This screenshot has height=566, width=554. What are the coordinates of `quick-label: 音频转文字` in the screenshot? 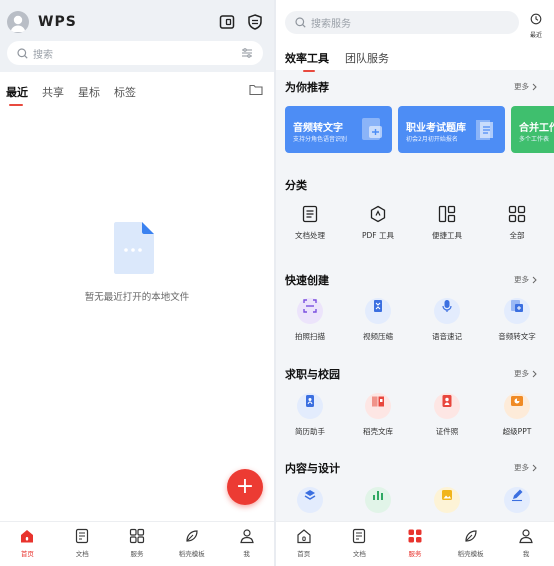 It's located at (517, 336).